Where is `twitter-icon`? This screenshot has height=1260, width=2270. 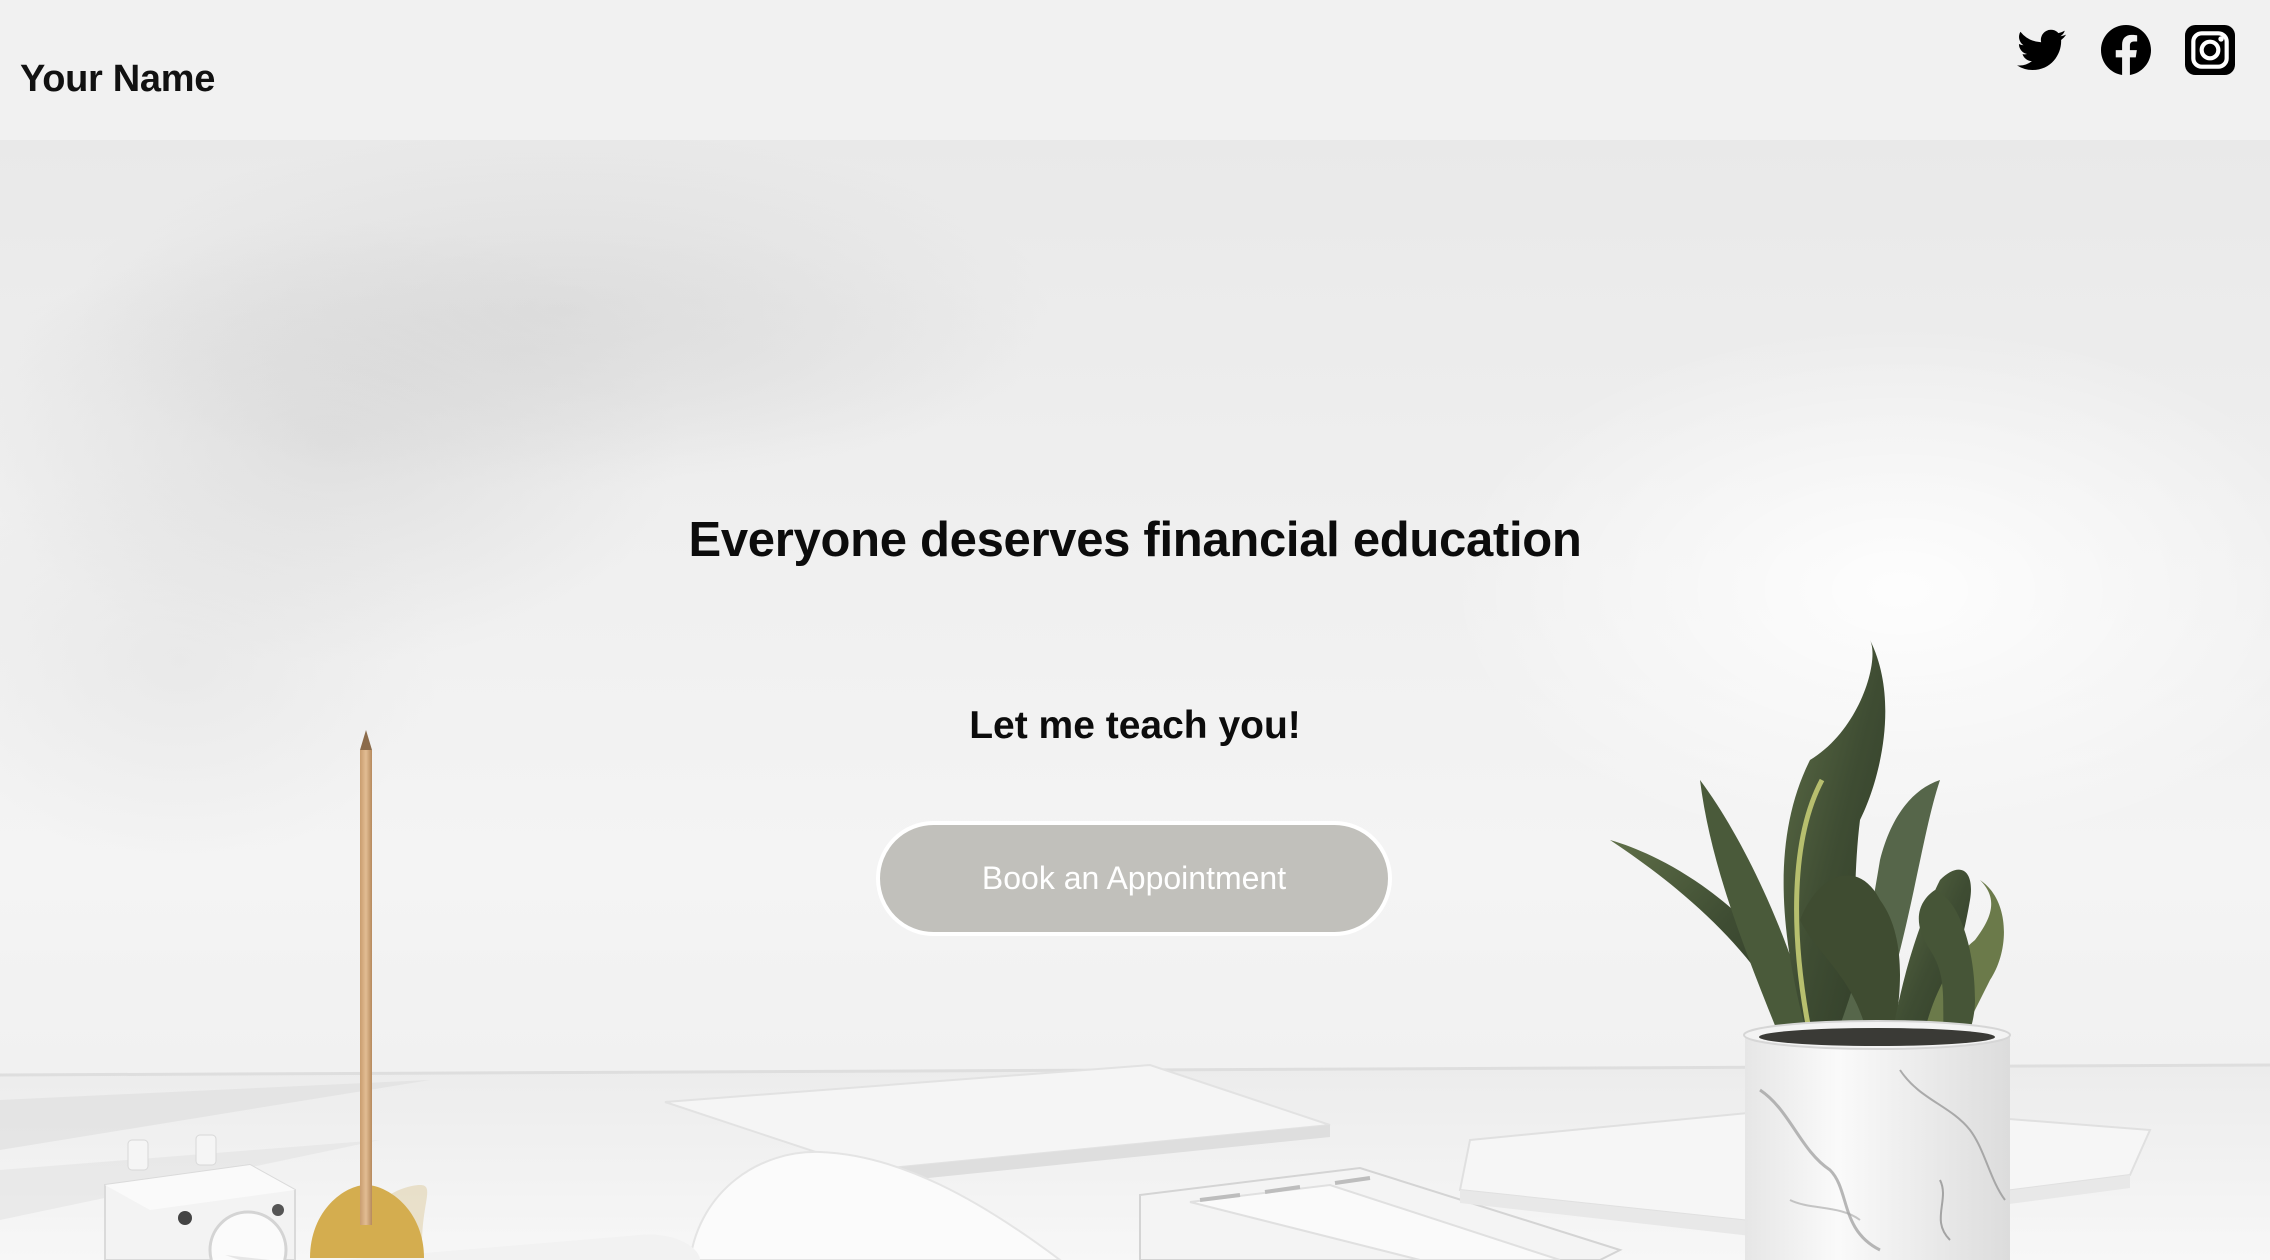
twitter-icon is located at coordinates (2042, 50).